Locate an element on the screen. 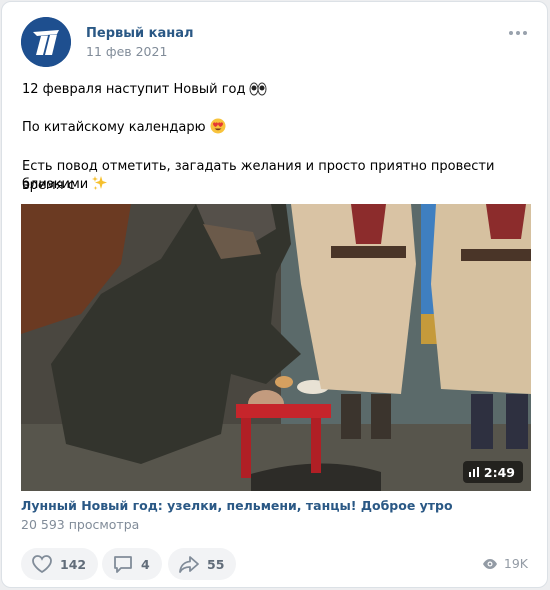 This screenshot has height=590, width=550. sparkles-emoji is located at coordinates (100, 186).